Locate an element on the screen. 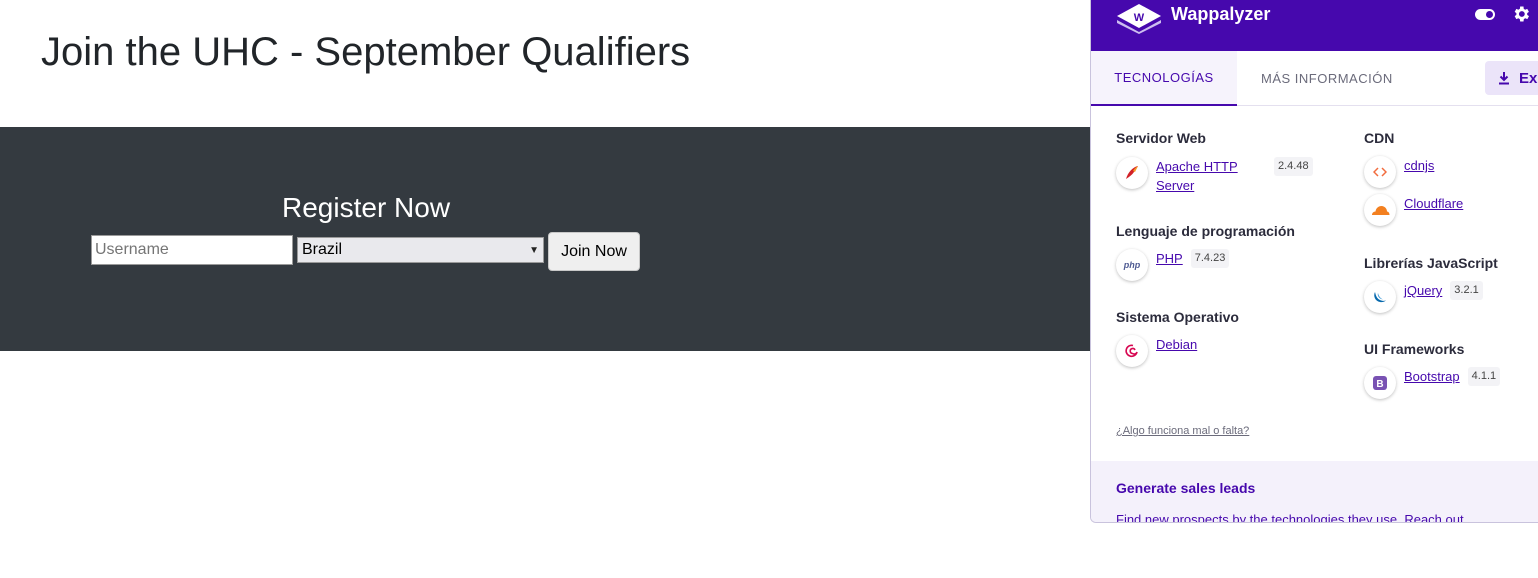 Image resolution: width=1538 pixels, height=578 pixels. wappalyzer-logo-icon: W is located at coordinates (1139, 19).